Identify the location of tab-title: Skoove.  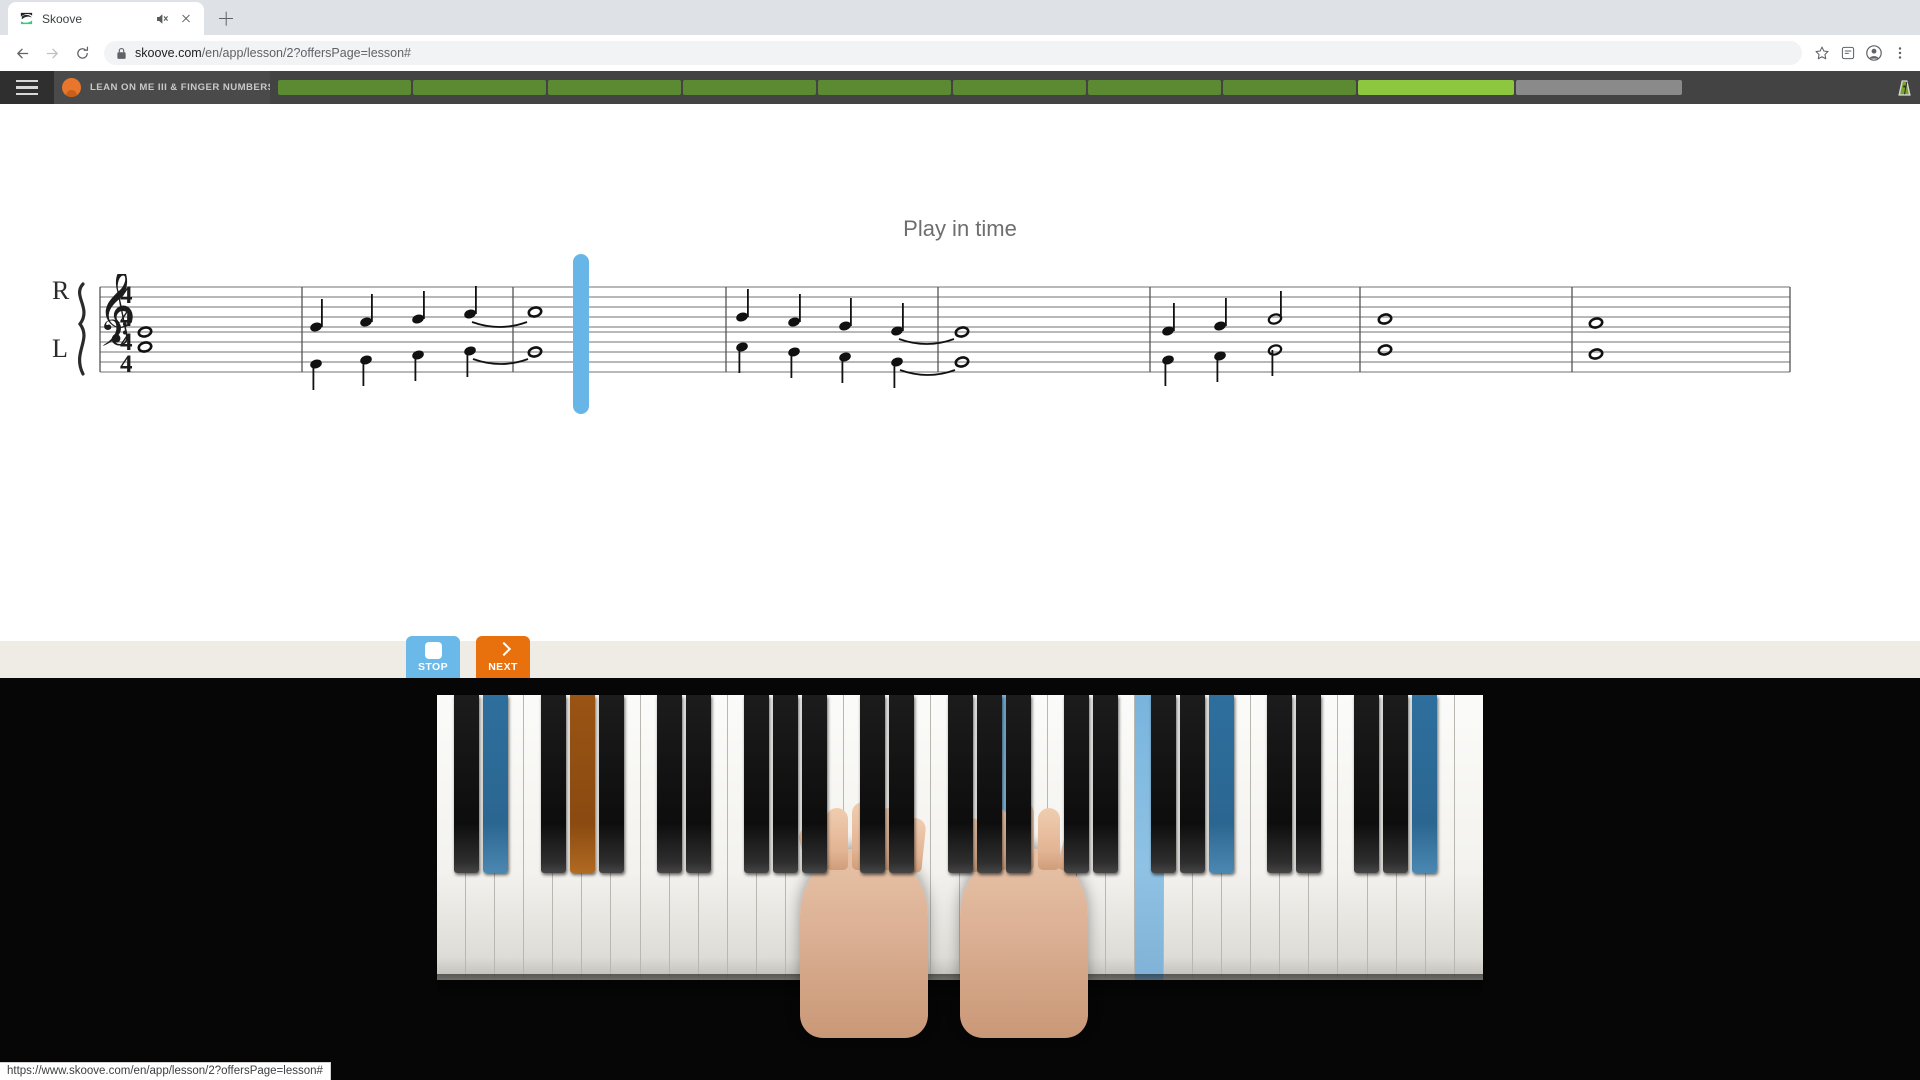
(62, 18).